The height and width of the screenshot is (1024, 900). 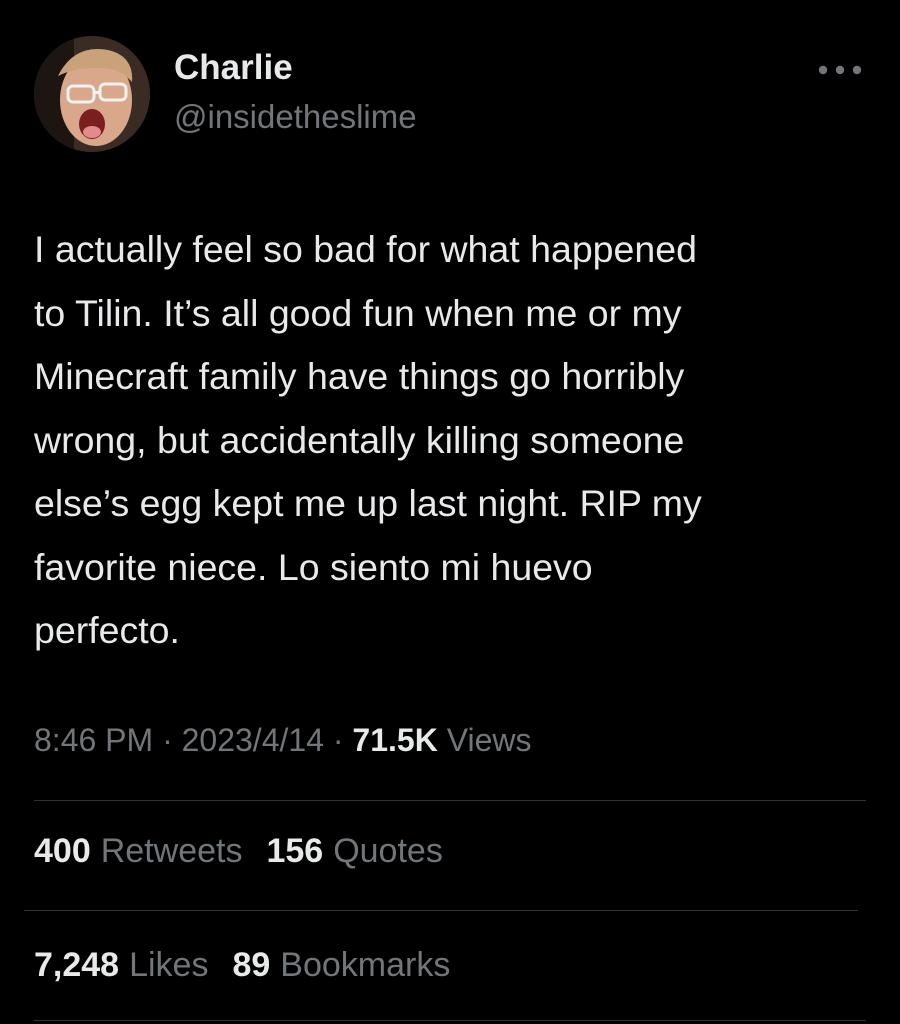 I want to click on engagement-stats-row-2: 7,248 Likes 89 Bookmarks, so click(x=242, y=965).